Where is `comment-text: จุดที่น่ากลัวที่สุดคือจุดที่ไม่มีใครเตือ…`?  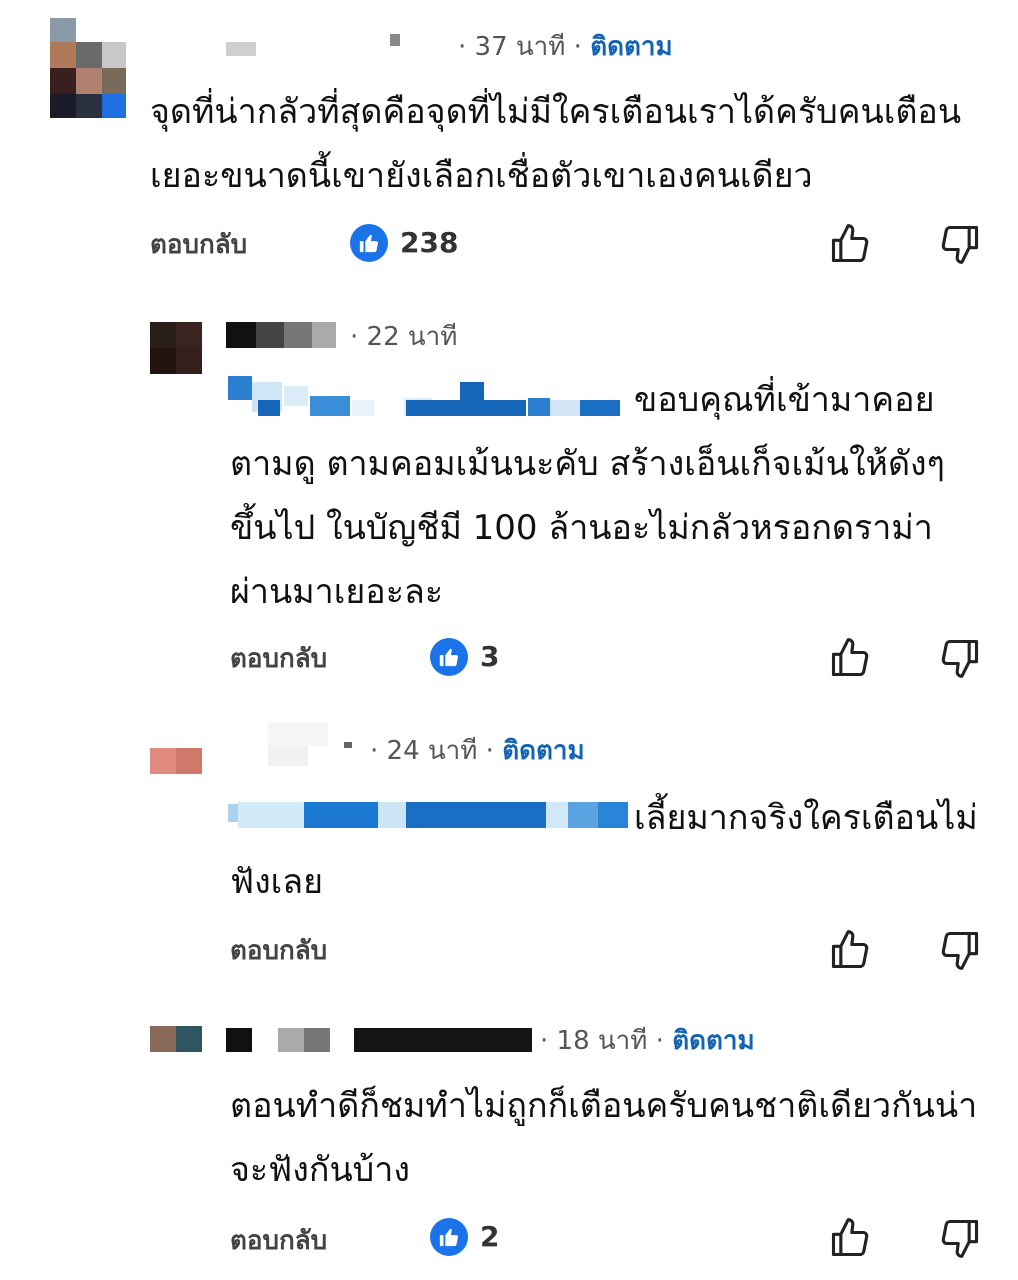 comment-text: จุดที่น่ากลัวที่สุดคือจุดที่ไม่มีใครเตือ… is located at coordinates (556, 144).